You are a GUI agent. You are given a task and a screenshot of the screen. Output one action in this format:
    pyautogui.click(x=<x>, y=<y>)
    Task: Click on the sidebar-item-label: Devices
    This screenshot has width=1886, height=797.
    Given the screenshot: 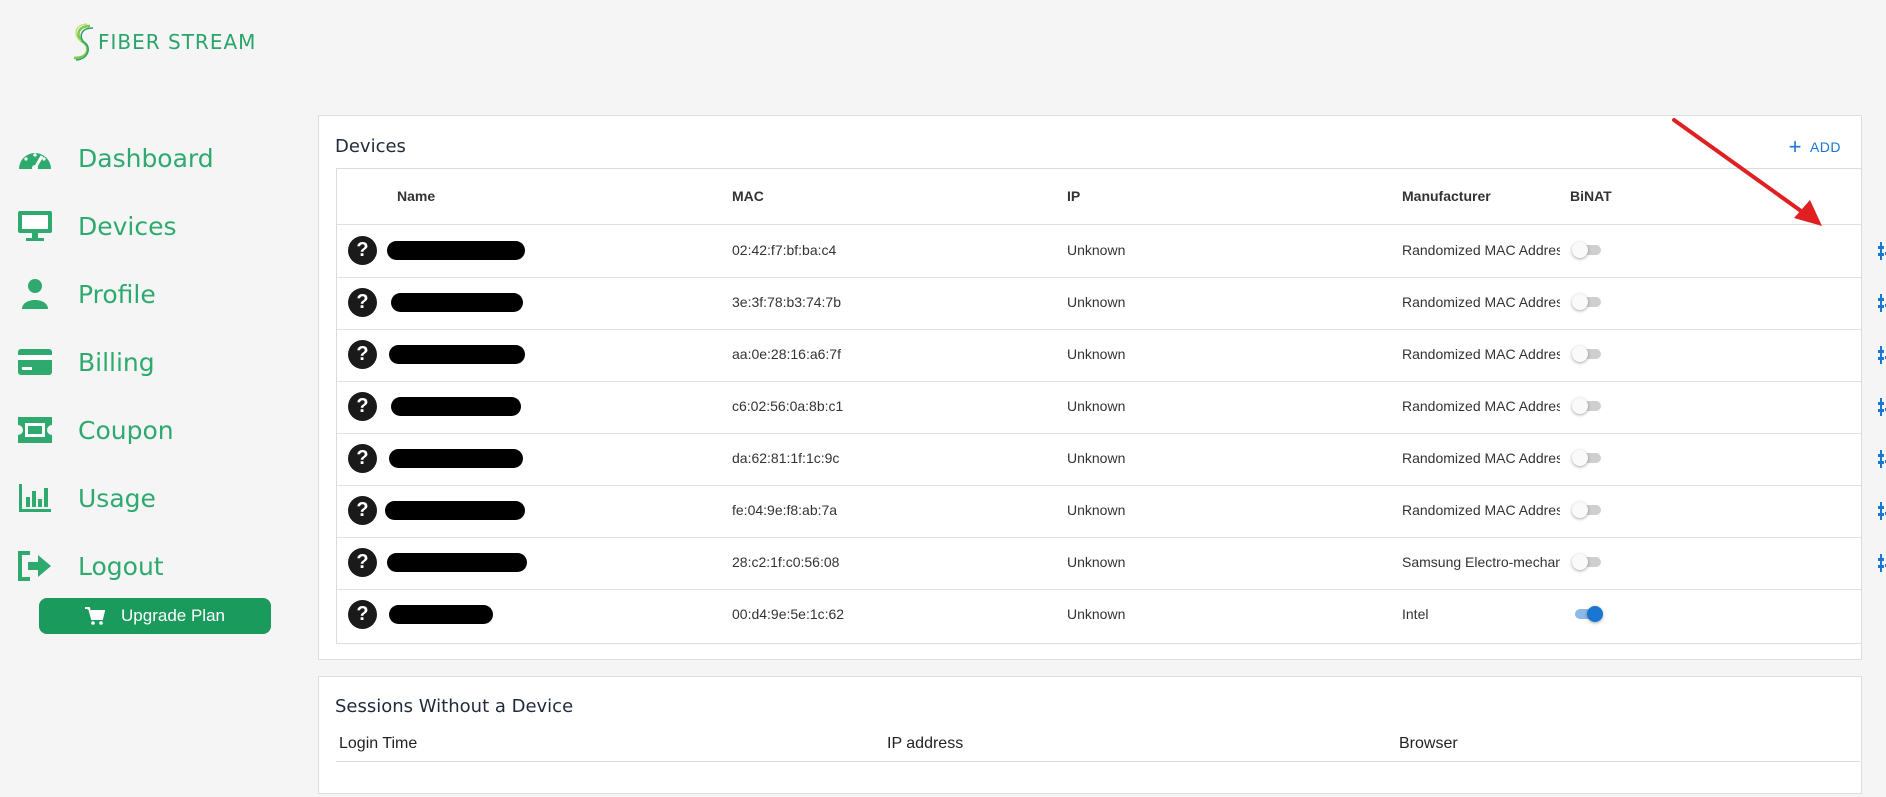 What is the action you would take?
    pyautogui.click(x=127, y=226)
    